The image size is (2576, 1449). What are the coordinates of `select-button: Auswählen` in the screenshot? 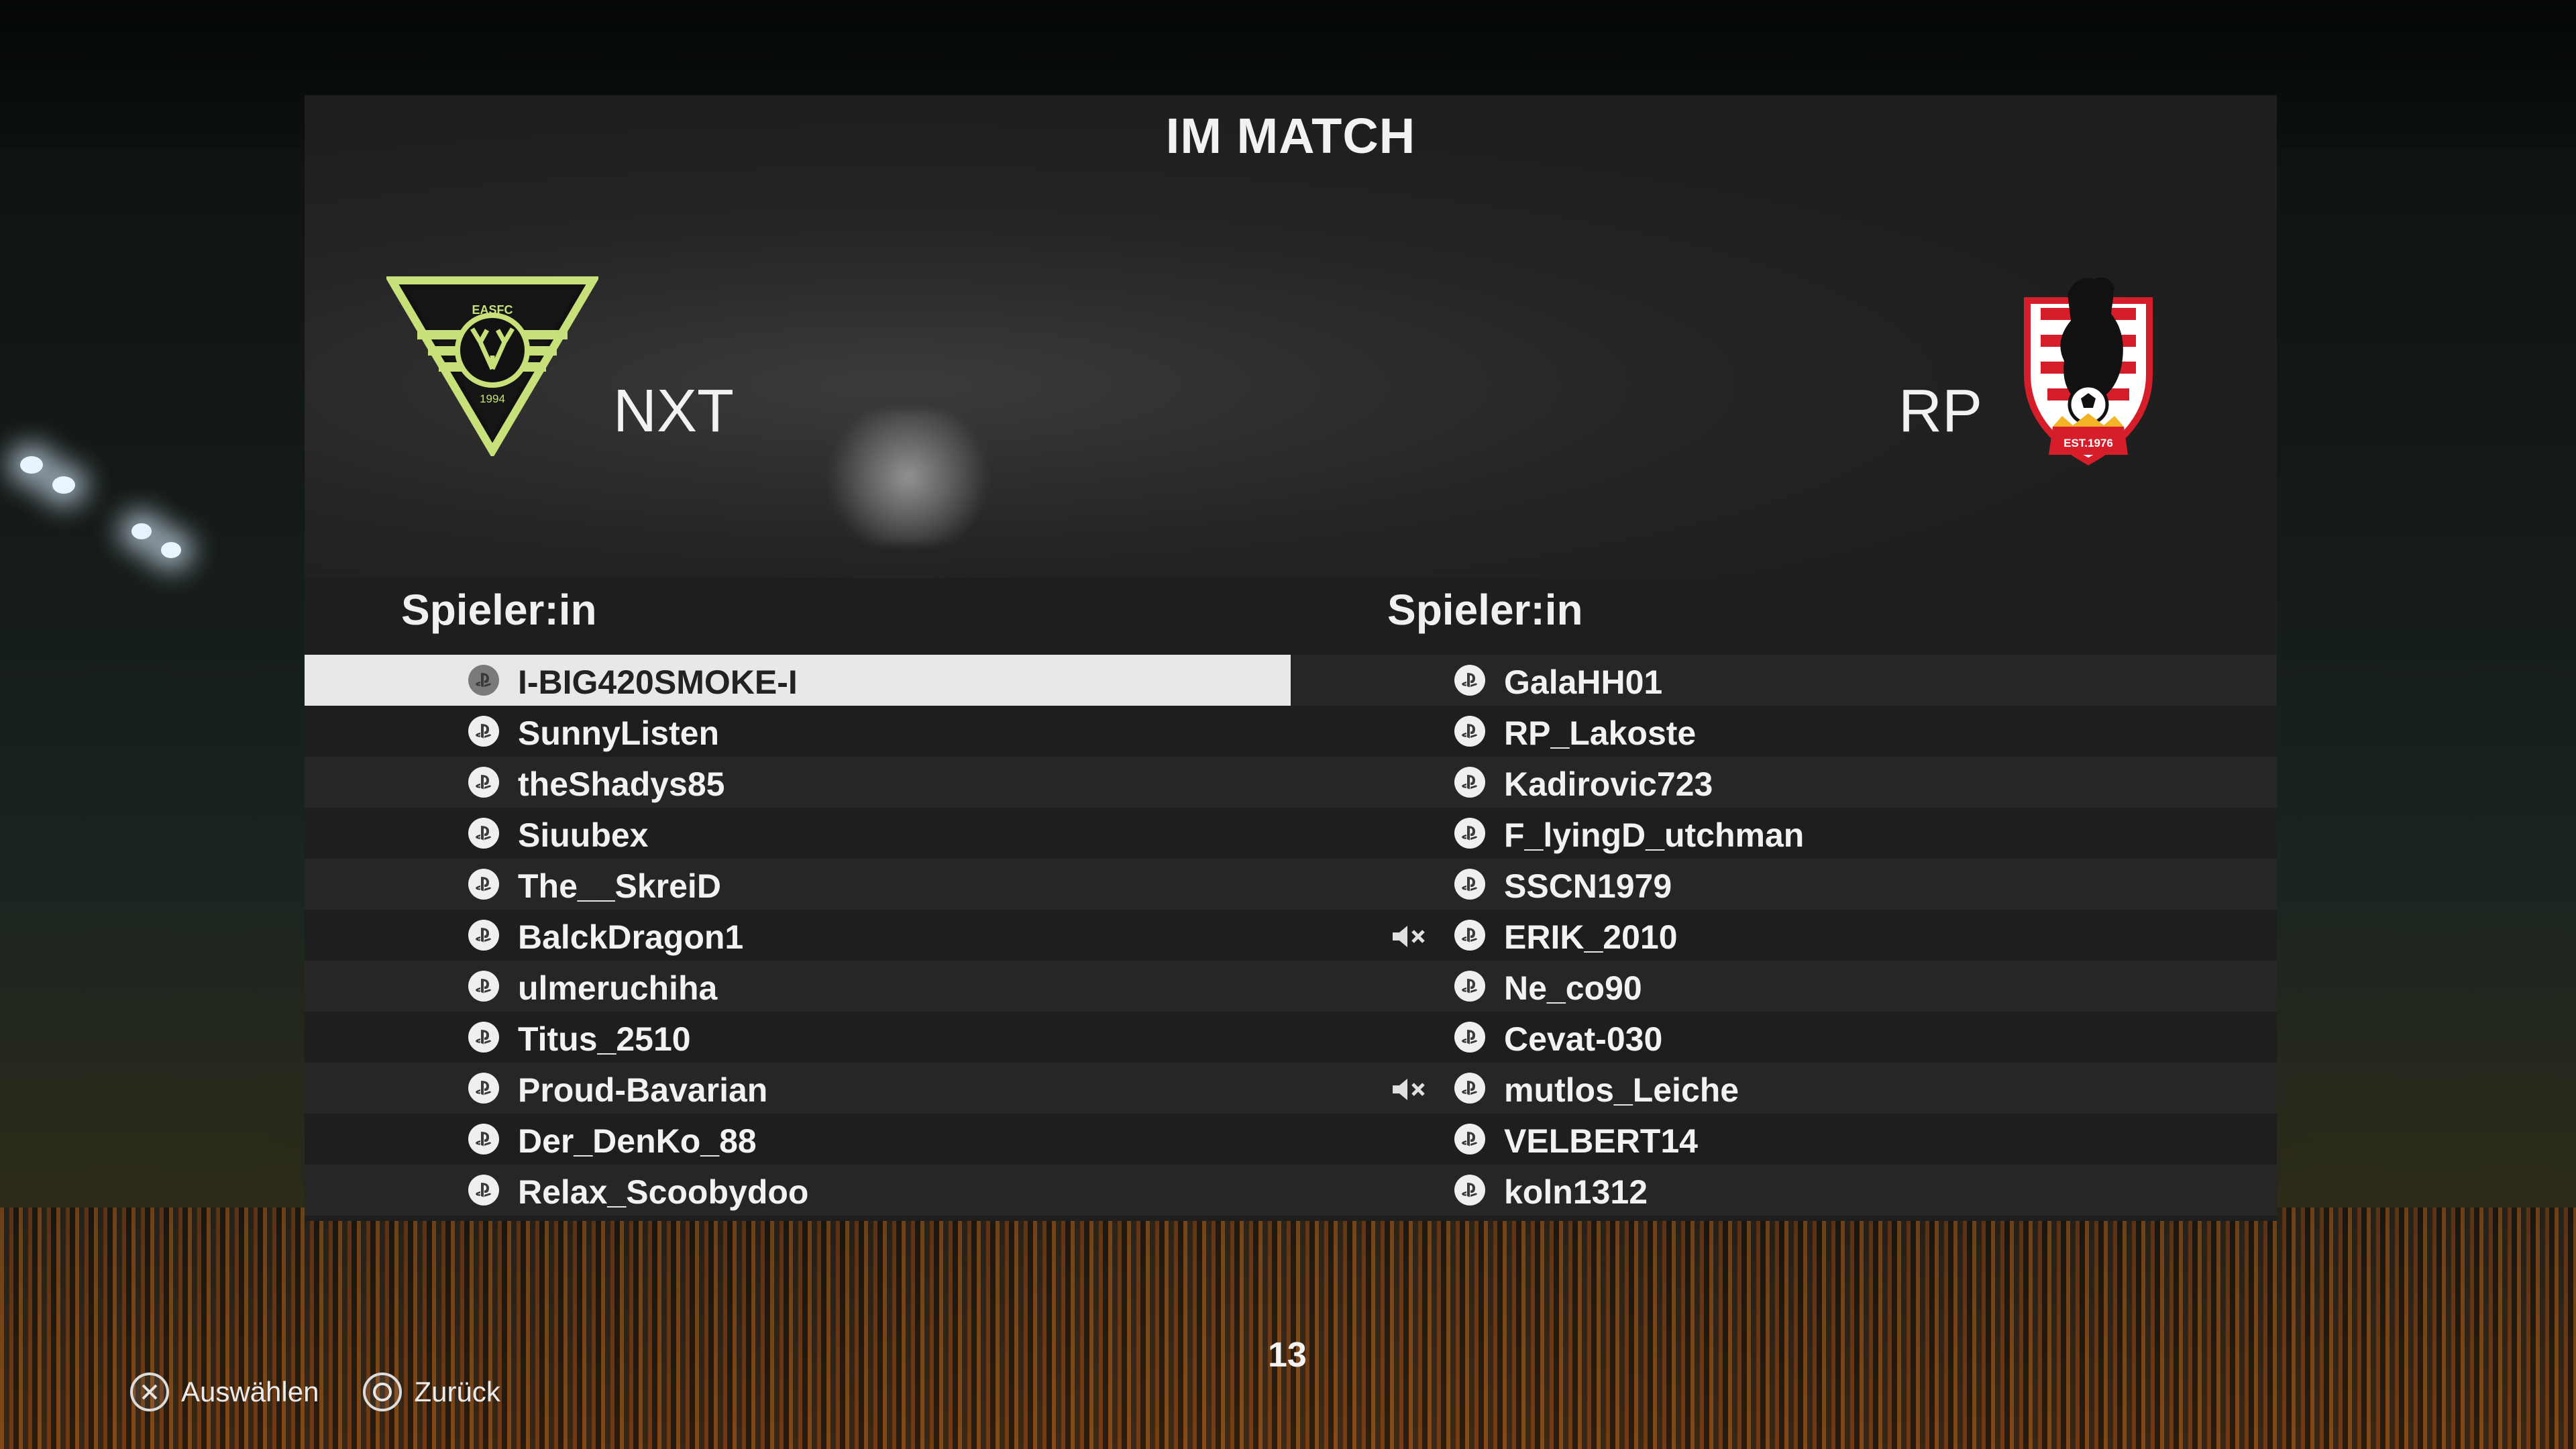 It's located at (224, 1392).